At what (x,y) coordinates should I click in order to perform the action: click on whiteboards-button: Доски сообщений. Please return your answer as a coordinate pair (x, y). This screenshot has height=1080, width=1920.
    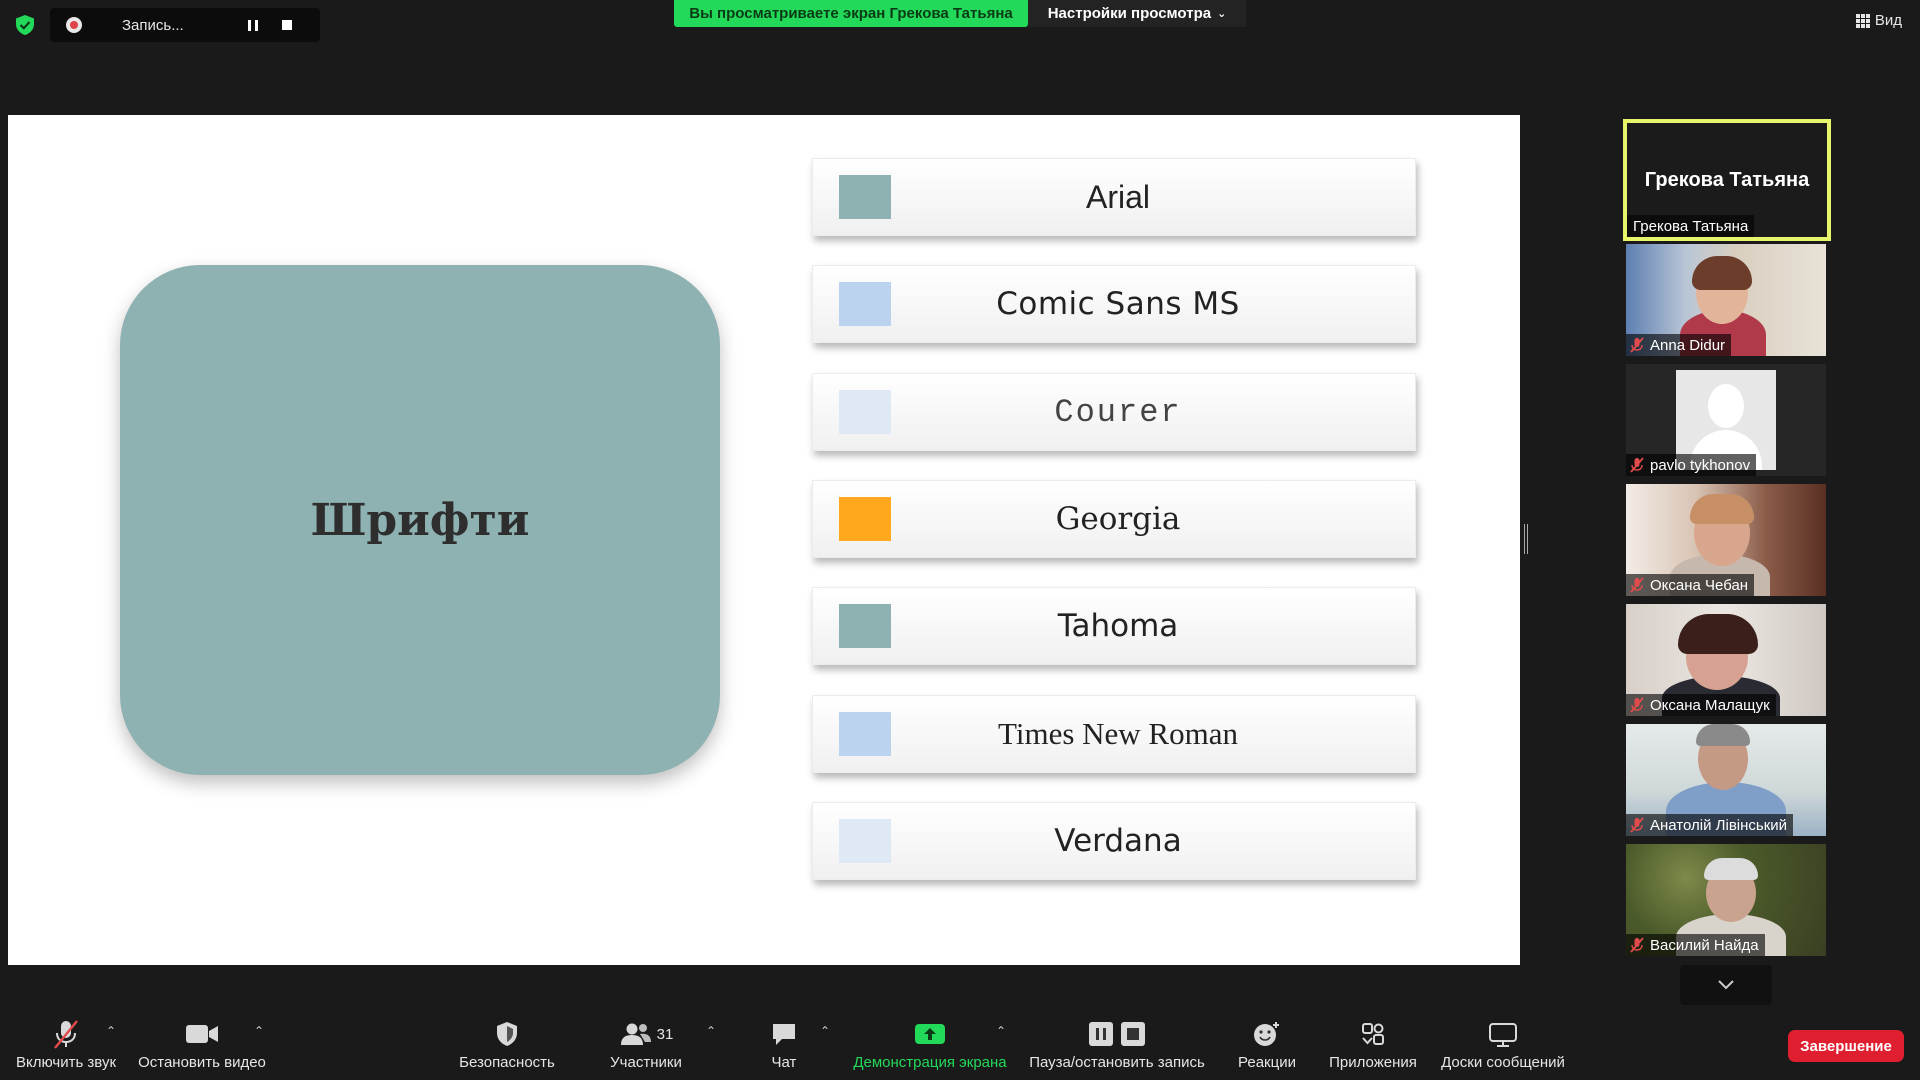
    Looking at the image, I should click on (1503, 1046).